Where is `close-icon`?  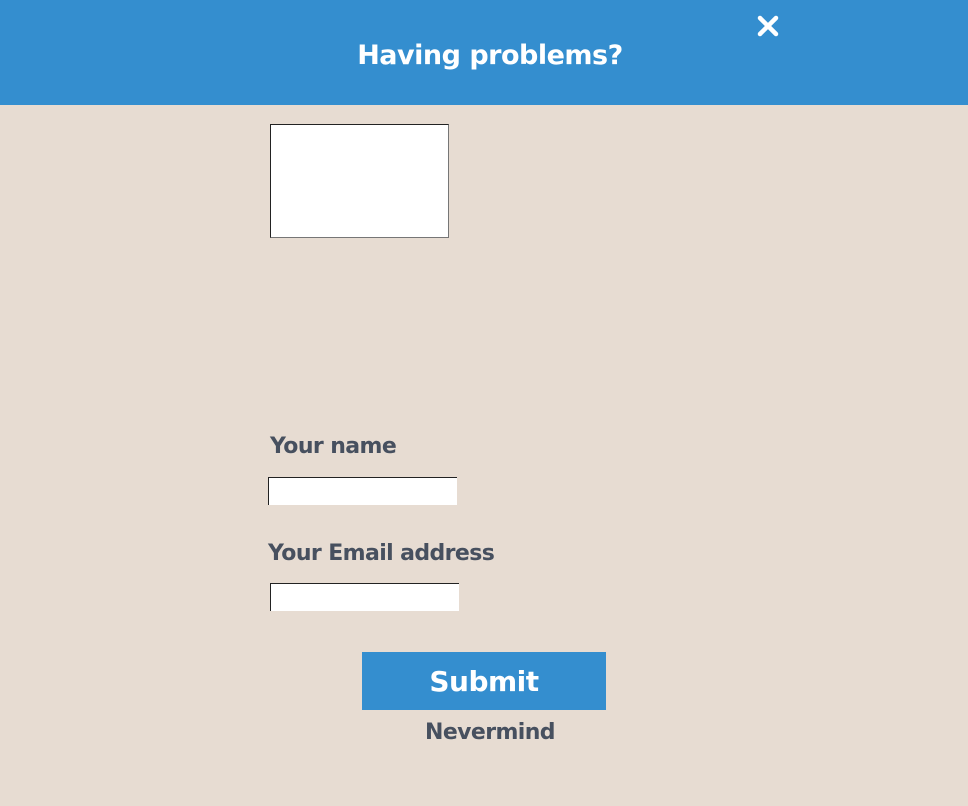 close-icon is located at coordinates (768, 26).